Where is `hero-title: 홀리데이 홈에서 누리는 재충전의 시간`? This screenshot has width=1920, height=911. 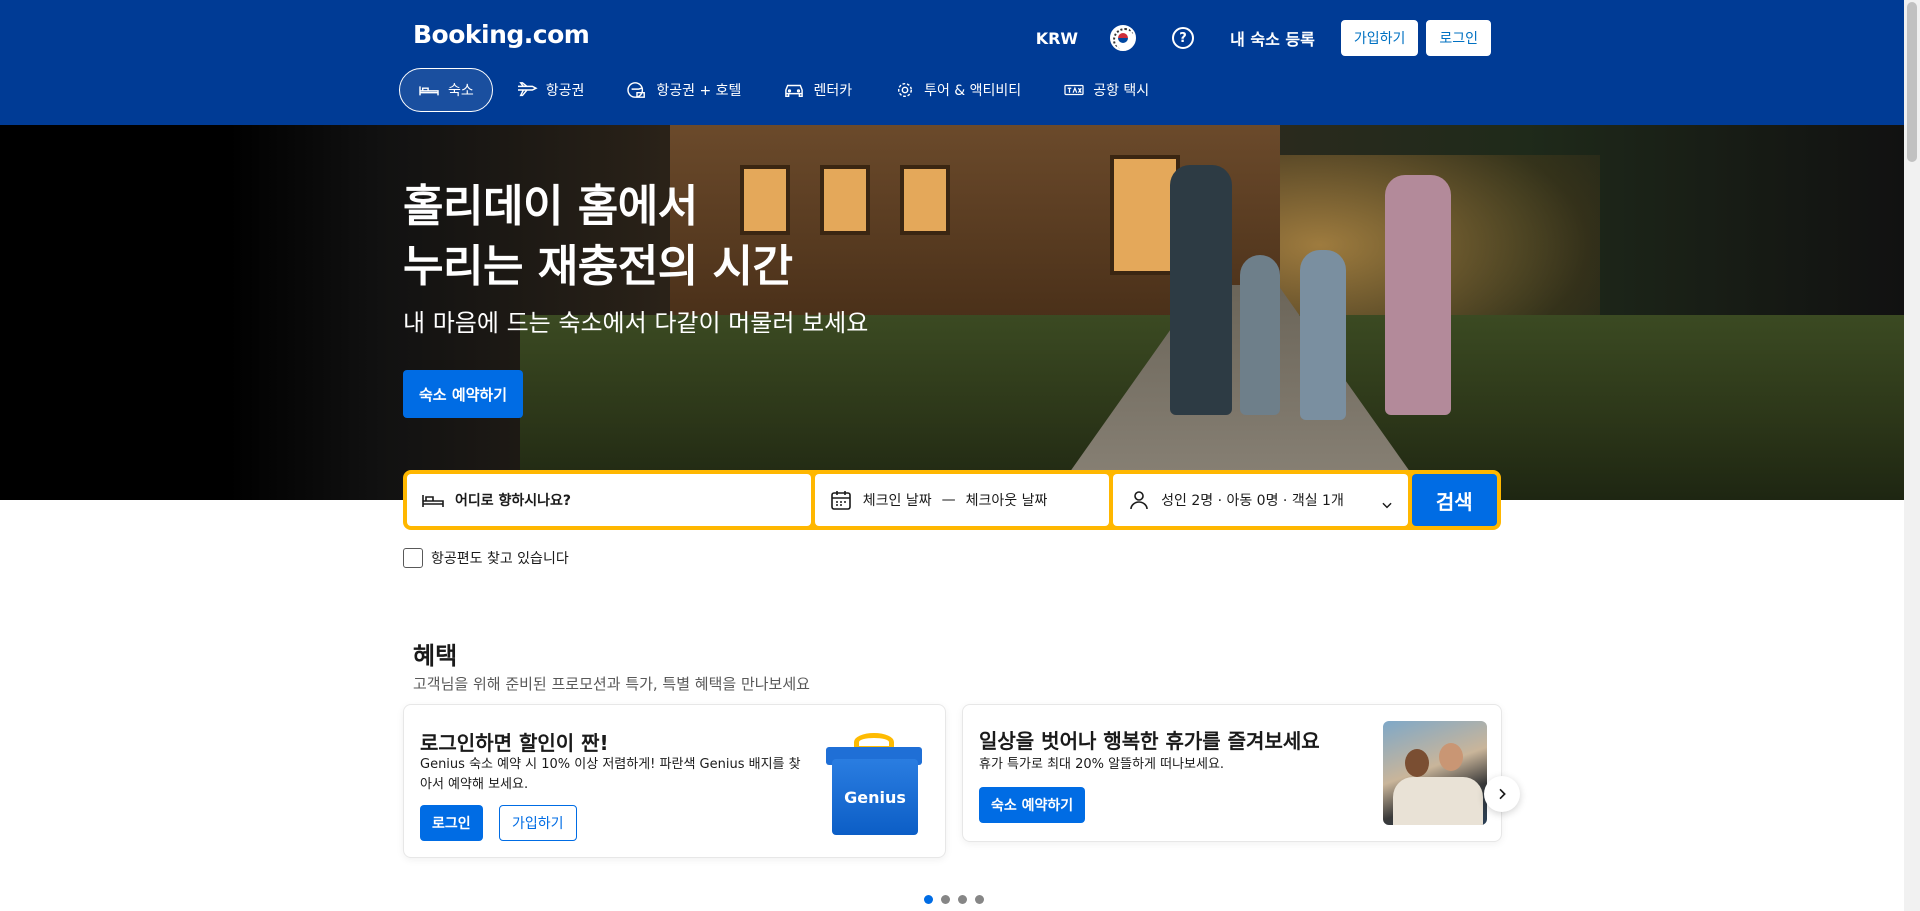 hero-title: 홀리데이 홈에서 누리는 재충전의 시간 is located at coordinates (598, 237).